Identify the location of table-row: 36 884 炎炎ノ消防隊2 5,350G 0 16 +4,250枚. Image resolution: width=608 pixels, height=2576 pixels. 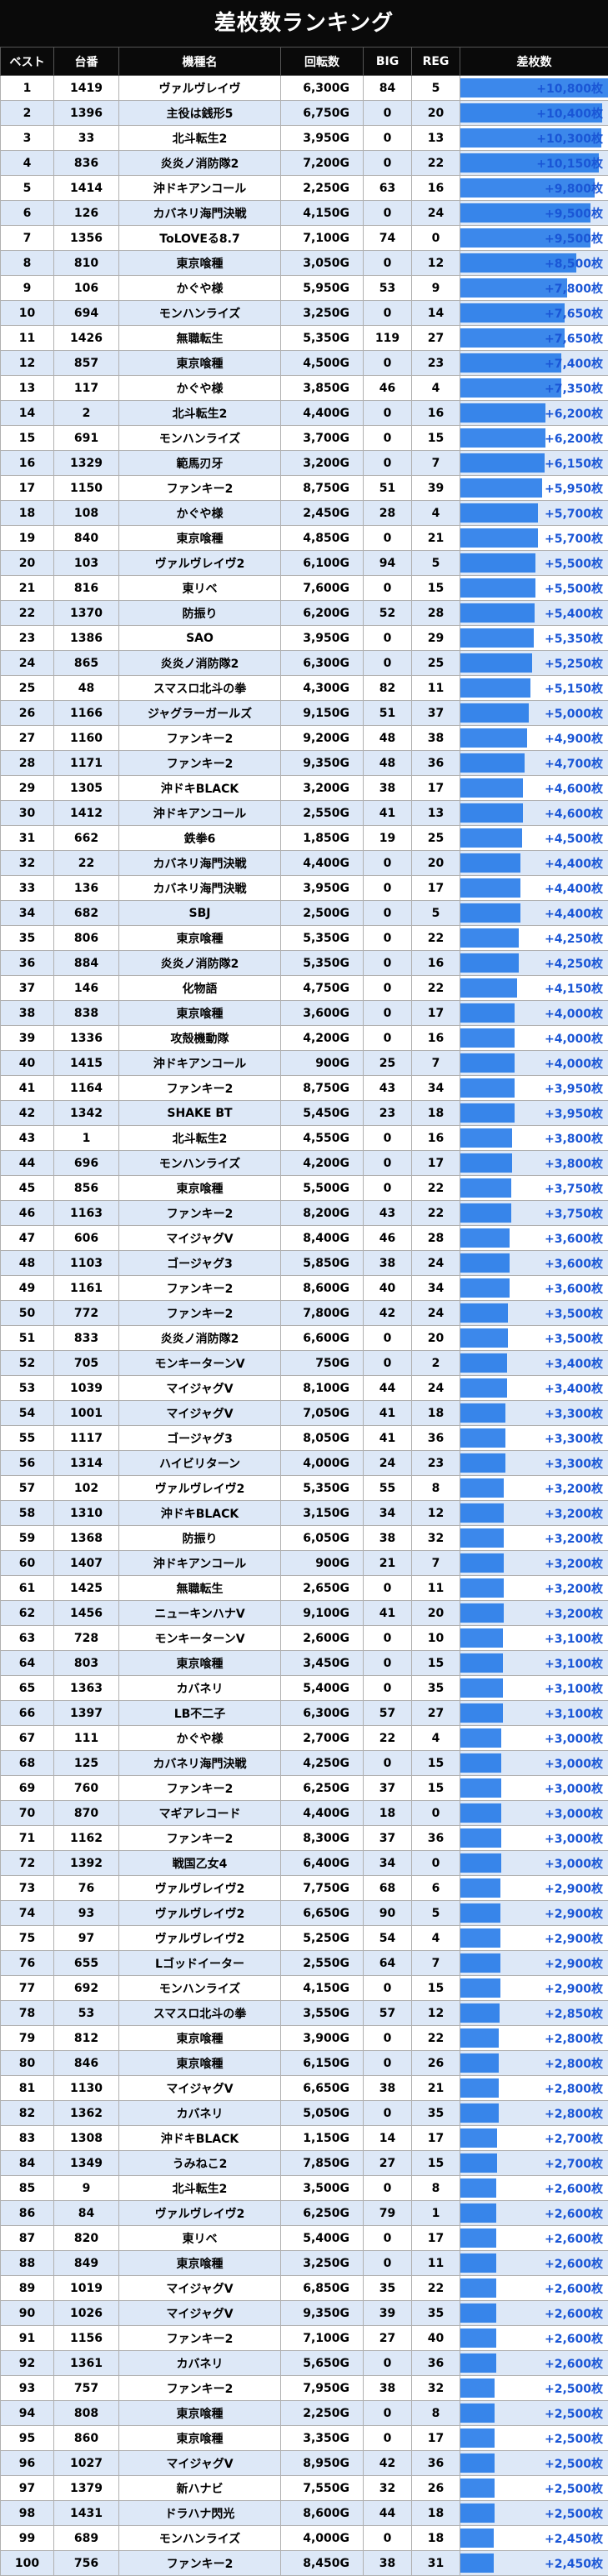
(304, 963).